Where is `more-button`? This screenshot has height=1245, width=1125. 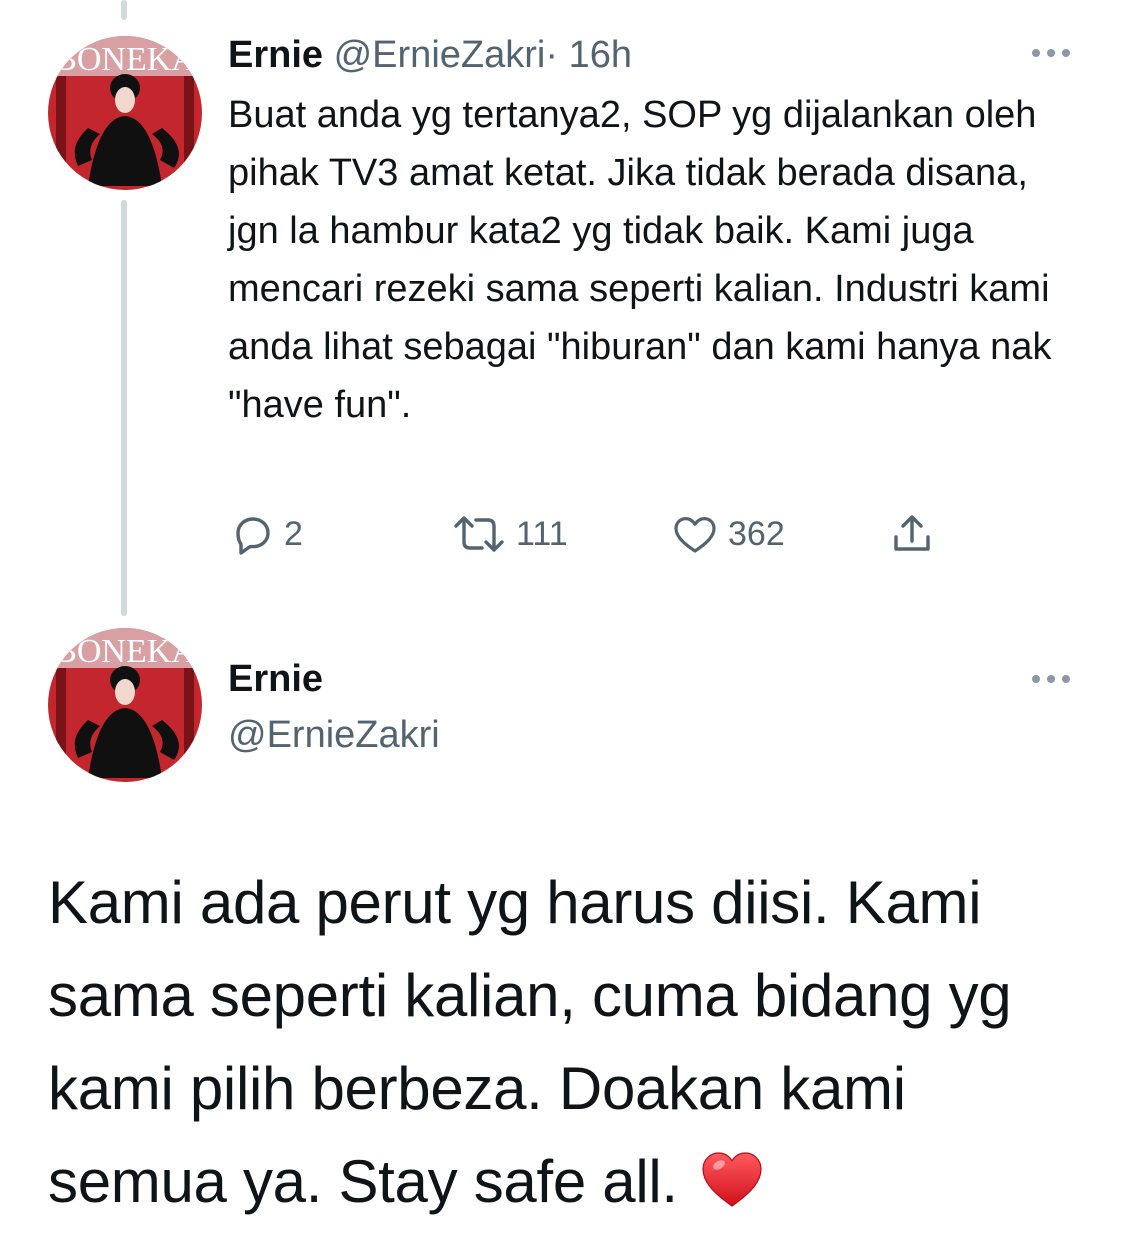
more-button is located at coordinates (1051, 53).